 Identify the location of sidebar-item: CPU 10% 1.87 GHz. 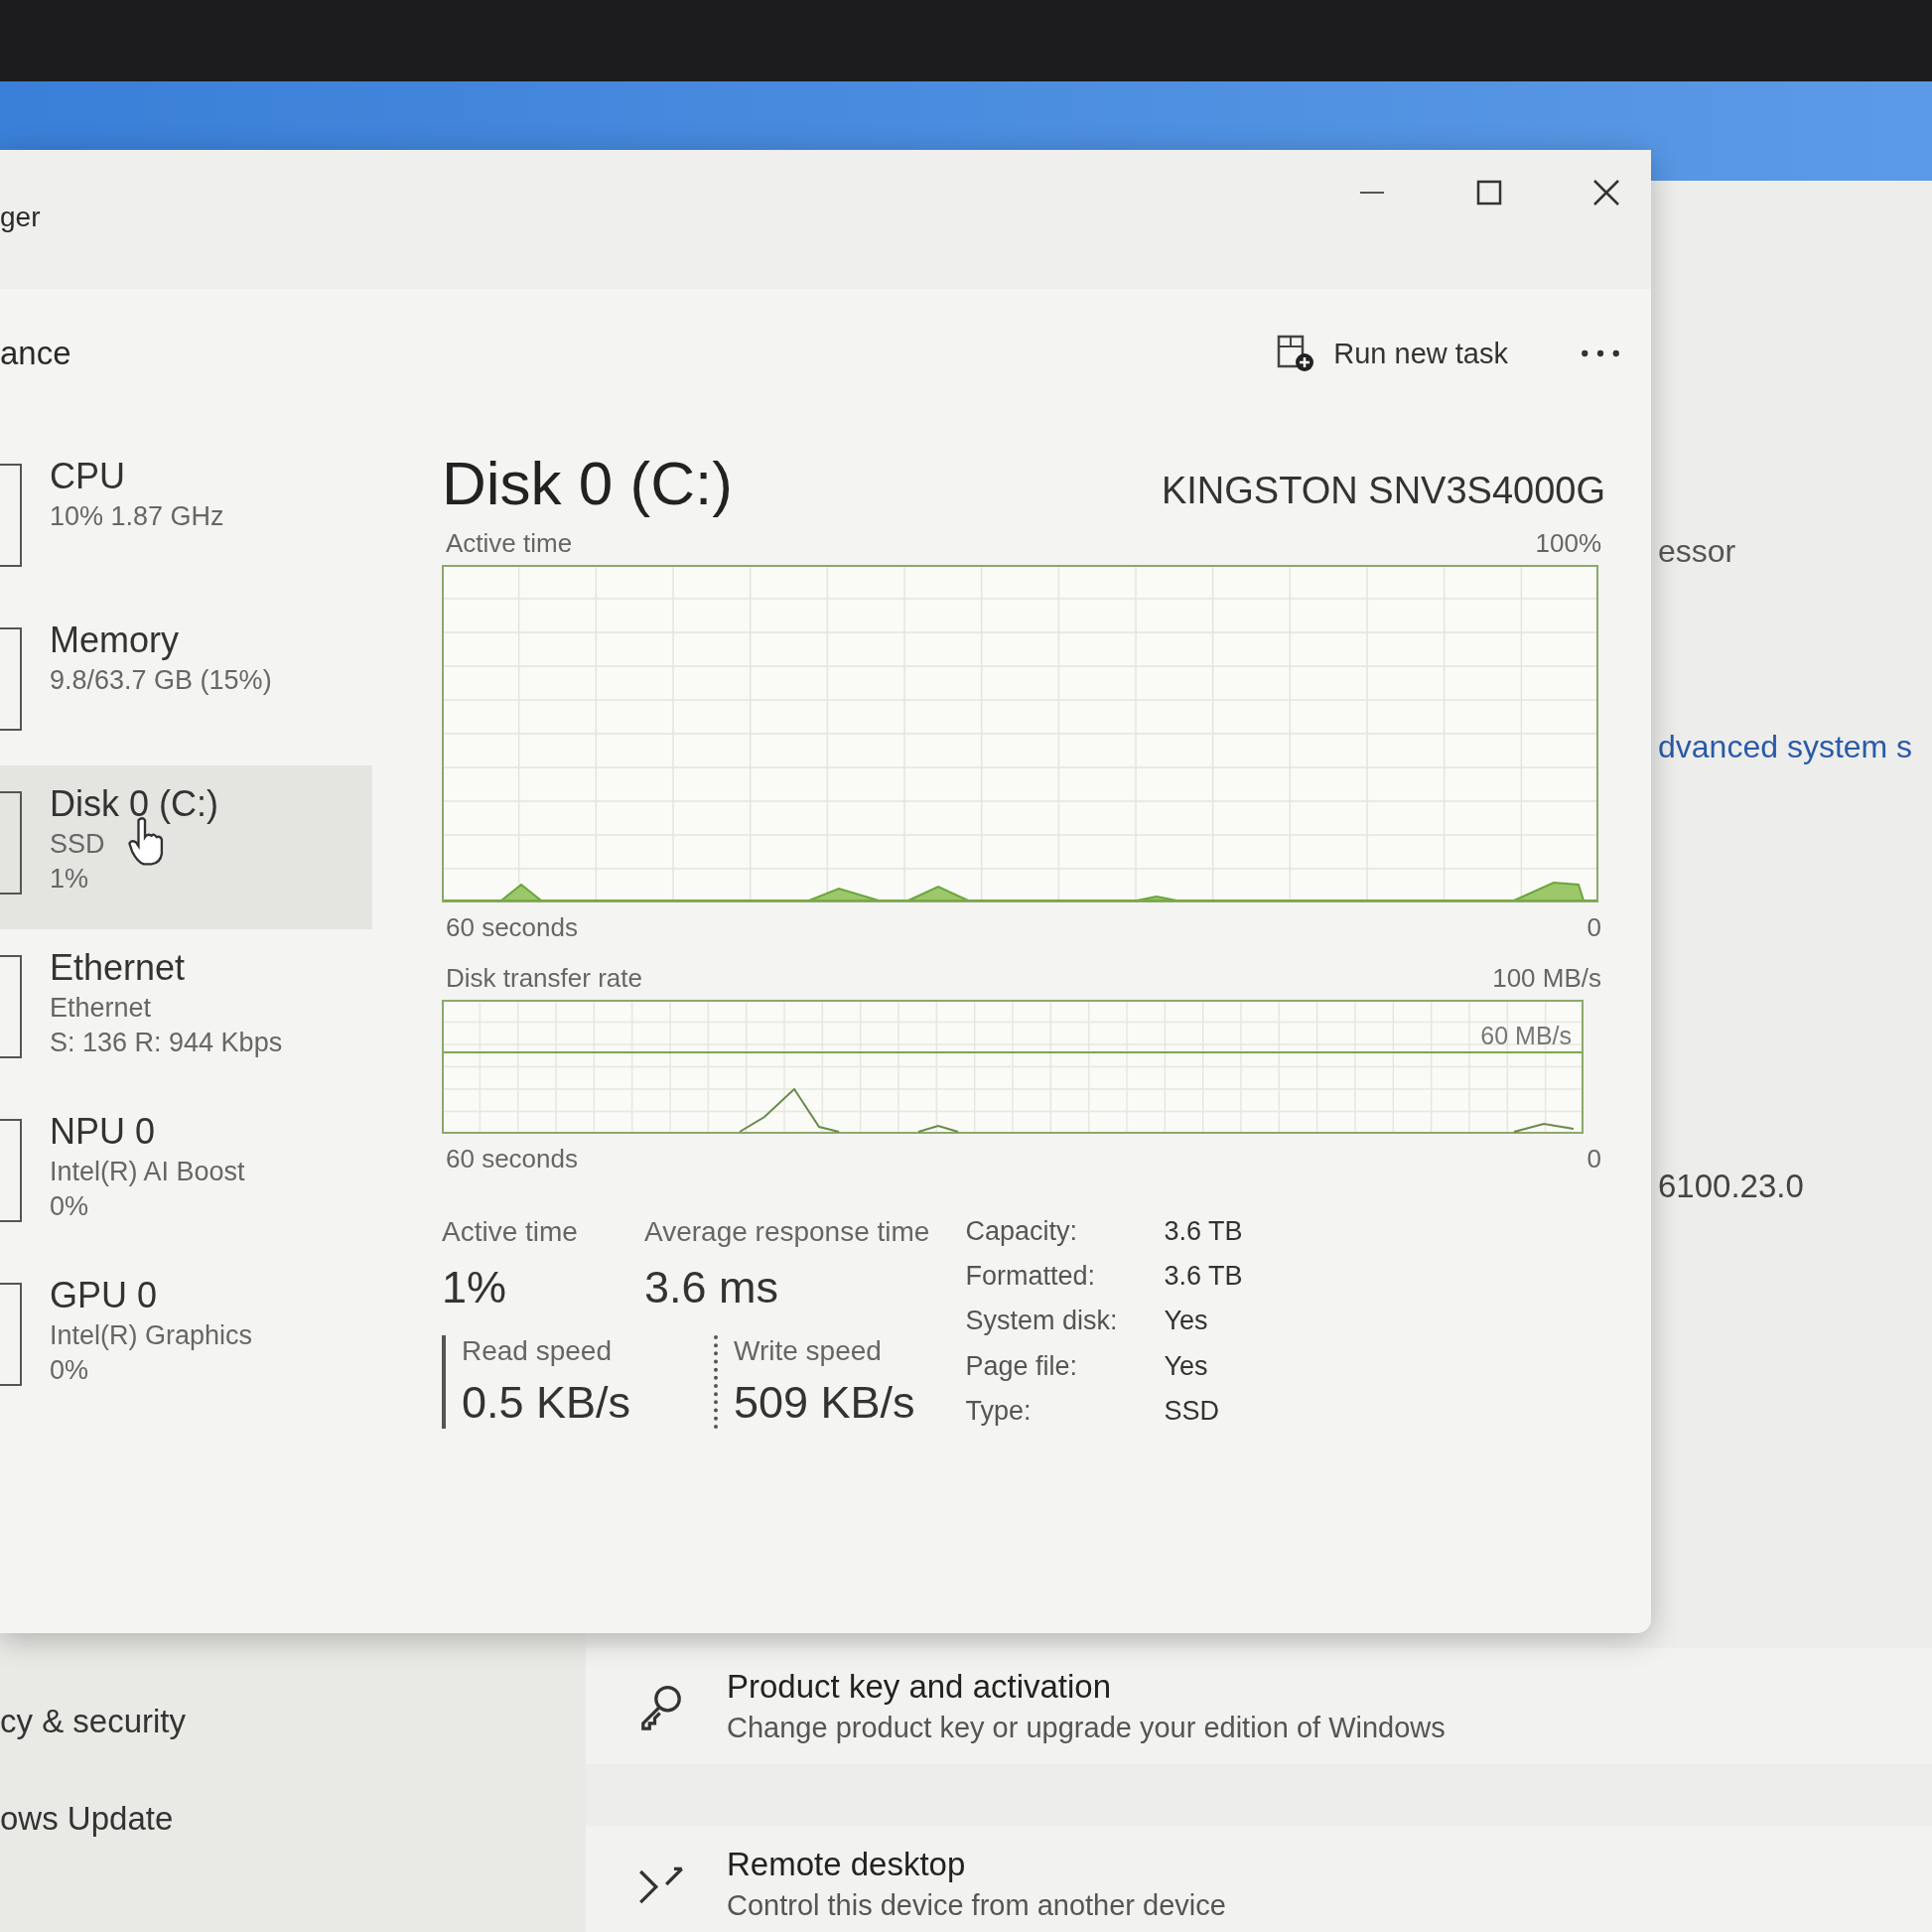
(186, 520).